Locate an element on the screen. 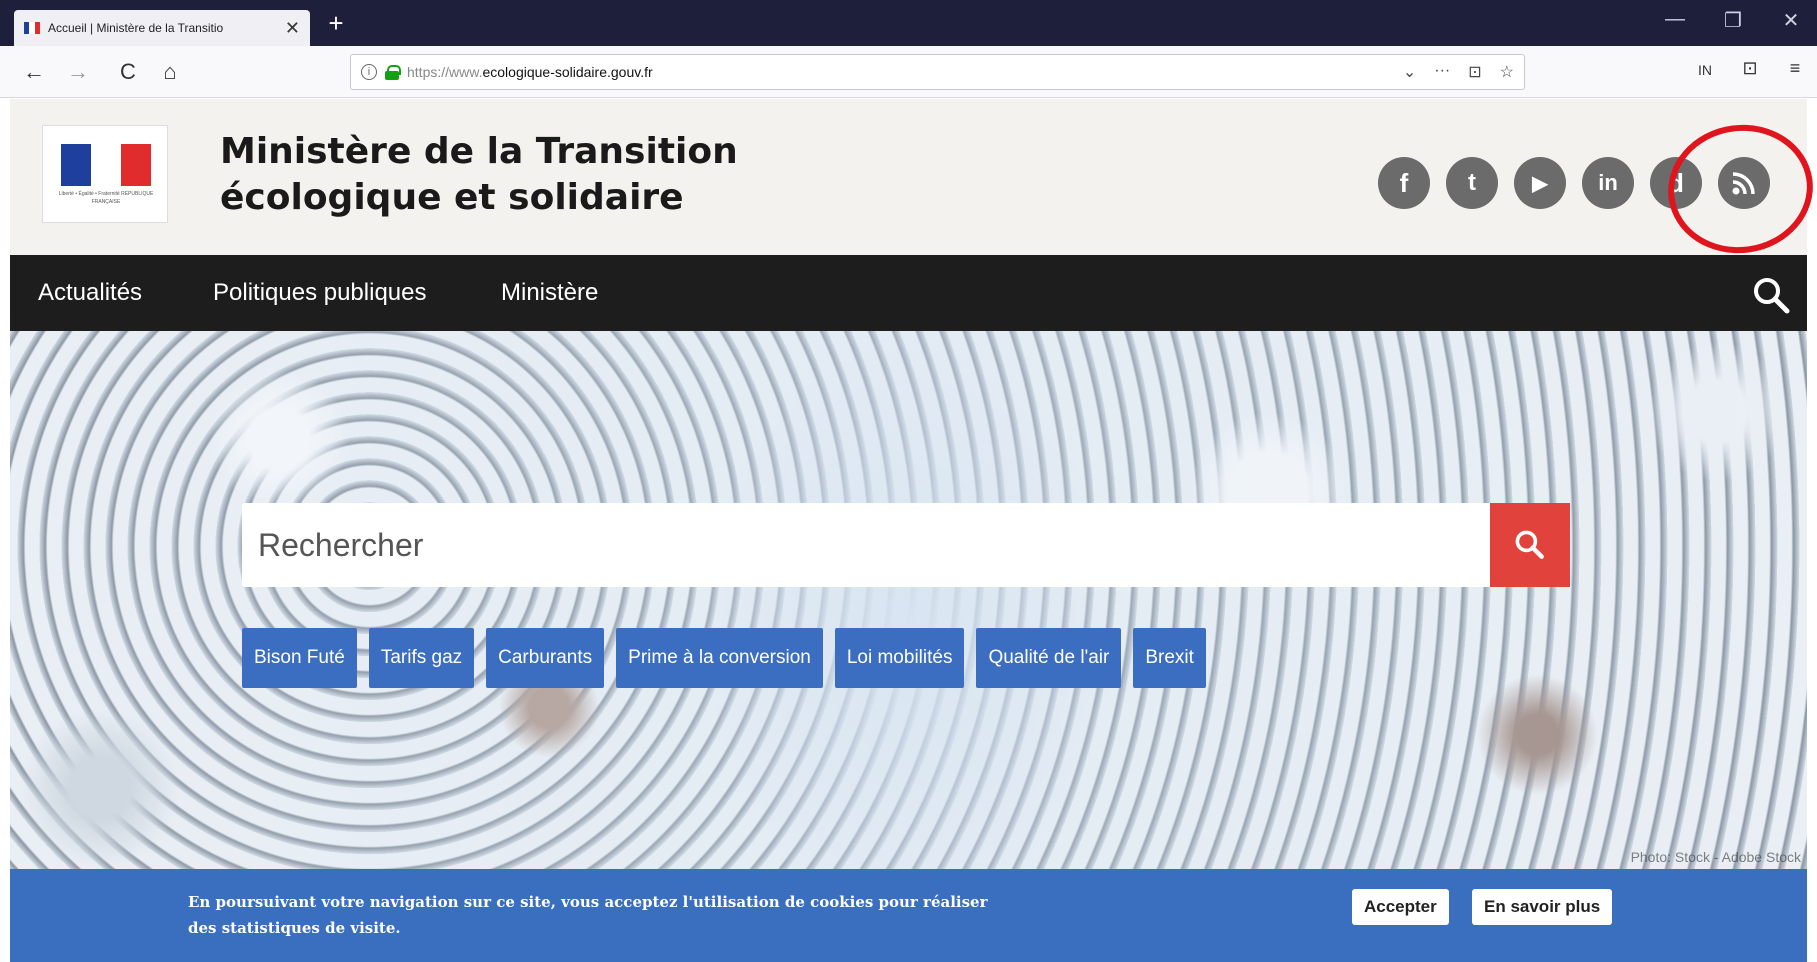  tab-title: Accueil | Ministère de la Transitio is located at coordinates (136, 28).